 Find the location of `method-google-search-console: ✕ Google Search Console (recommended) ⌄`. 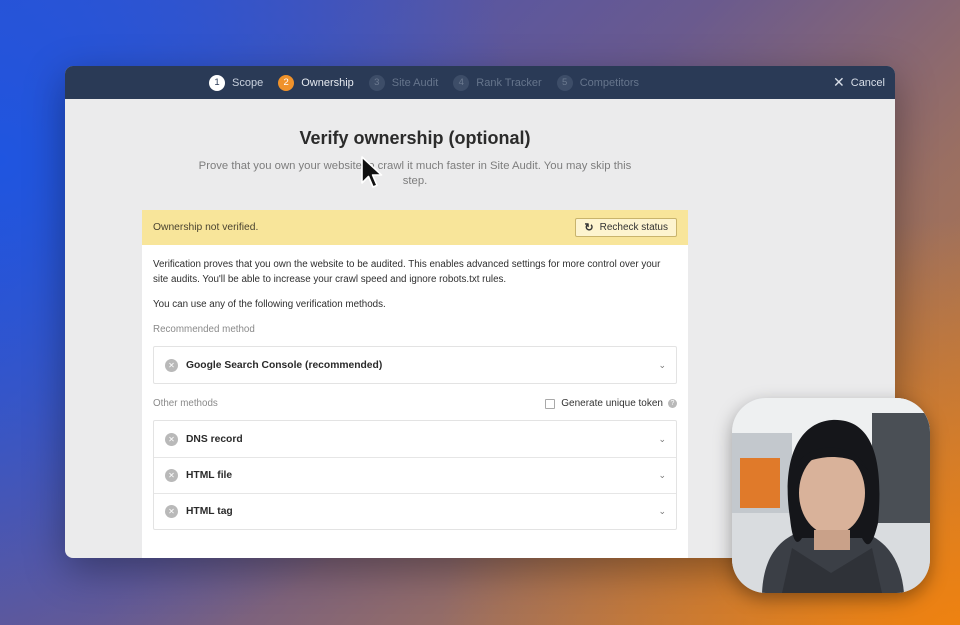

method-google-search-console: ✕ Google Search Console (recommended) ⌄ is located at coordinates (415, 365).